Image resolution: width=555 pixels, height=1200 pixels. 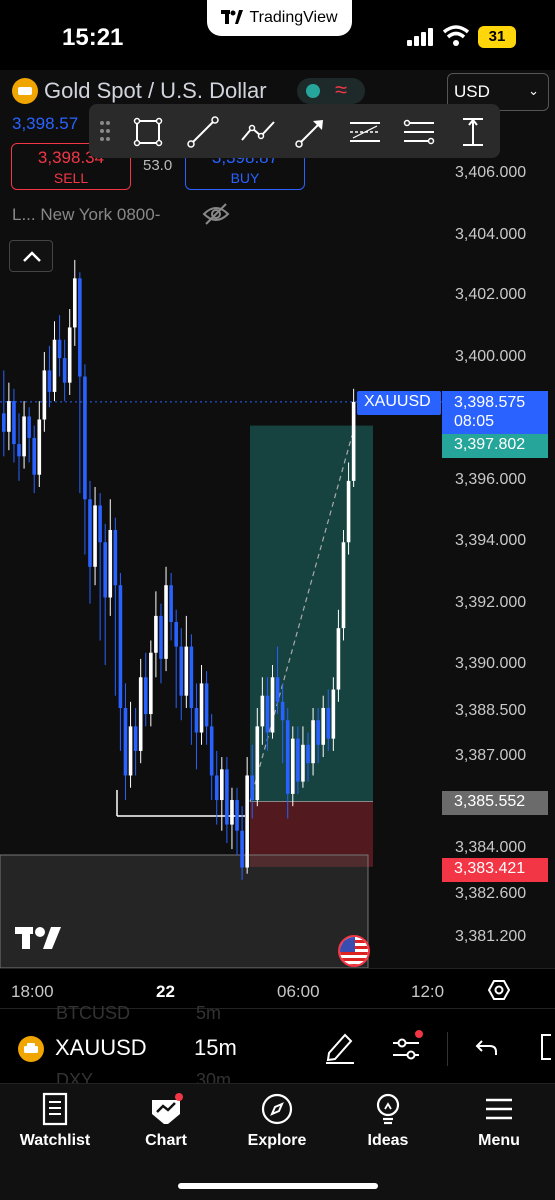 What do you see at coordinates (166, 1121) in the screenshot?
I see `nav-chart: Chart` at bounding box center [166, 1121].